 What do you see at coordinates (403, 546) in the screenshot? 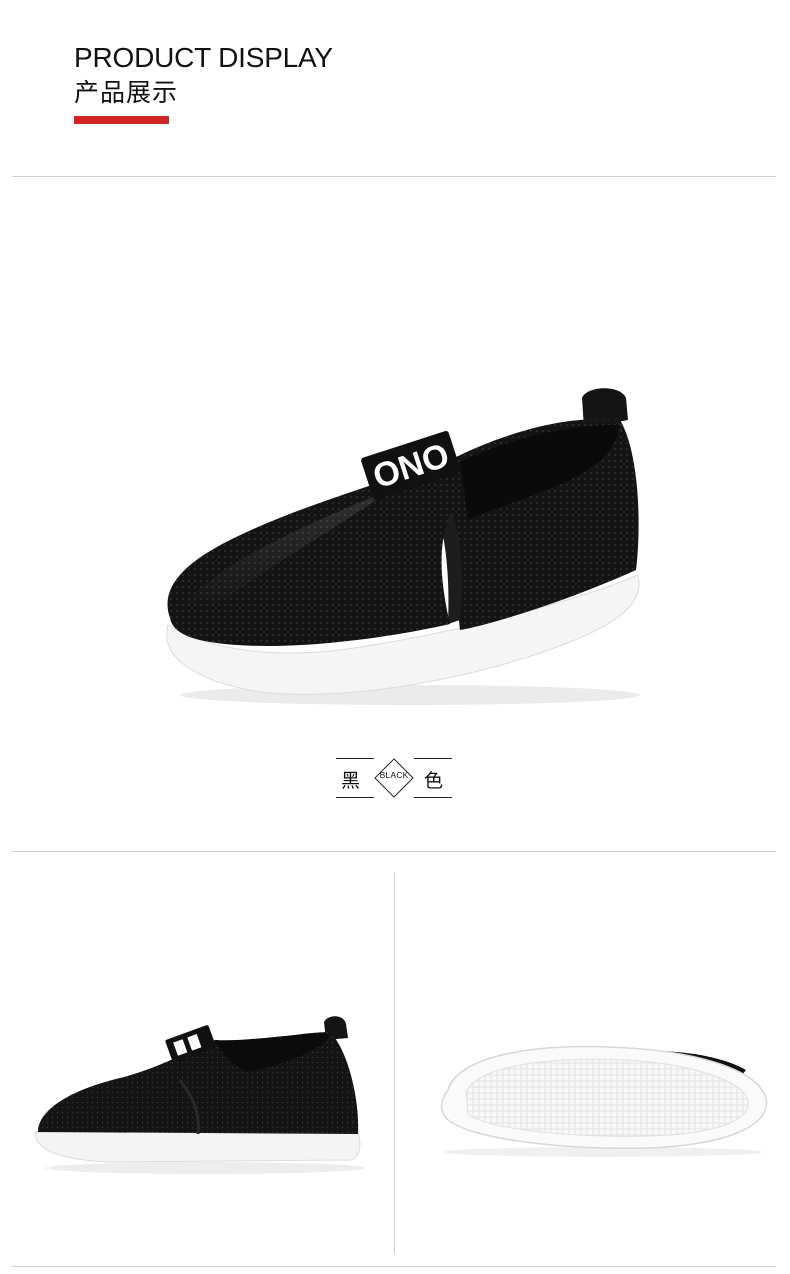
I see `main-shoe-image: ONO` at bounding box center [403, 546].